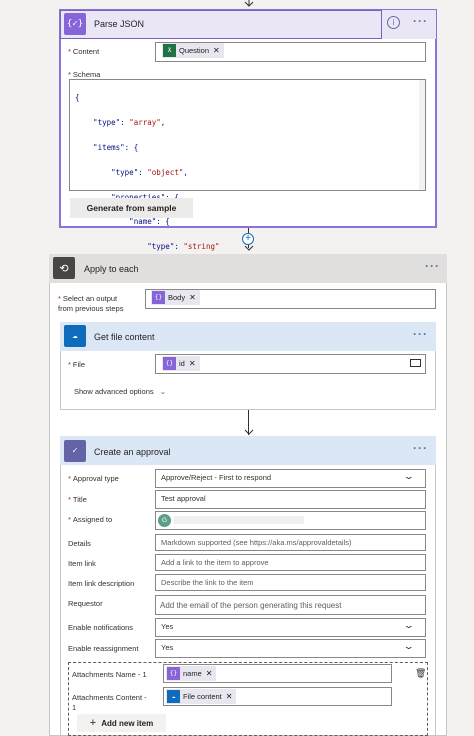 This screenshot has width=474, height=736. What do you see at coordinates (167, 626) in the screenshot?
I see `enable-notifications-value: Yes` at bounding box center [167, 626].